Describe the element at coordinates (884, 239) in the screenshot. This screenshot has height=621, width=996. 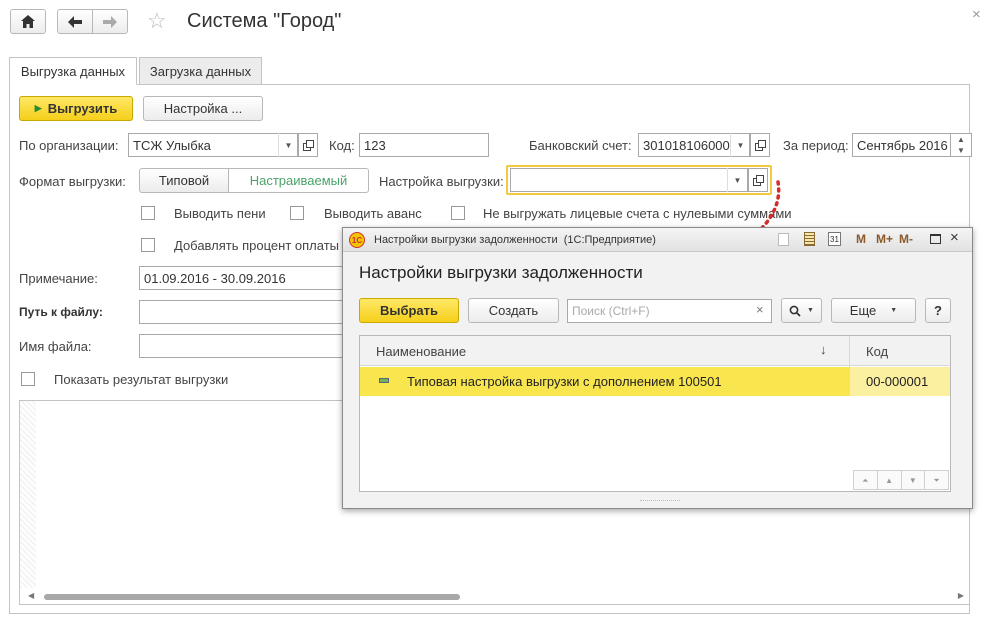
I see `memory-plus-button: M+` at that location.